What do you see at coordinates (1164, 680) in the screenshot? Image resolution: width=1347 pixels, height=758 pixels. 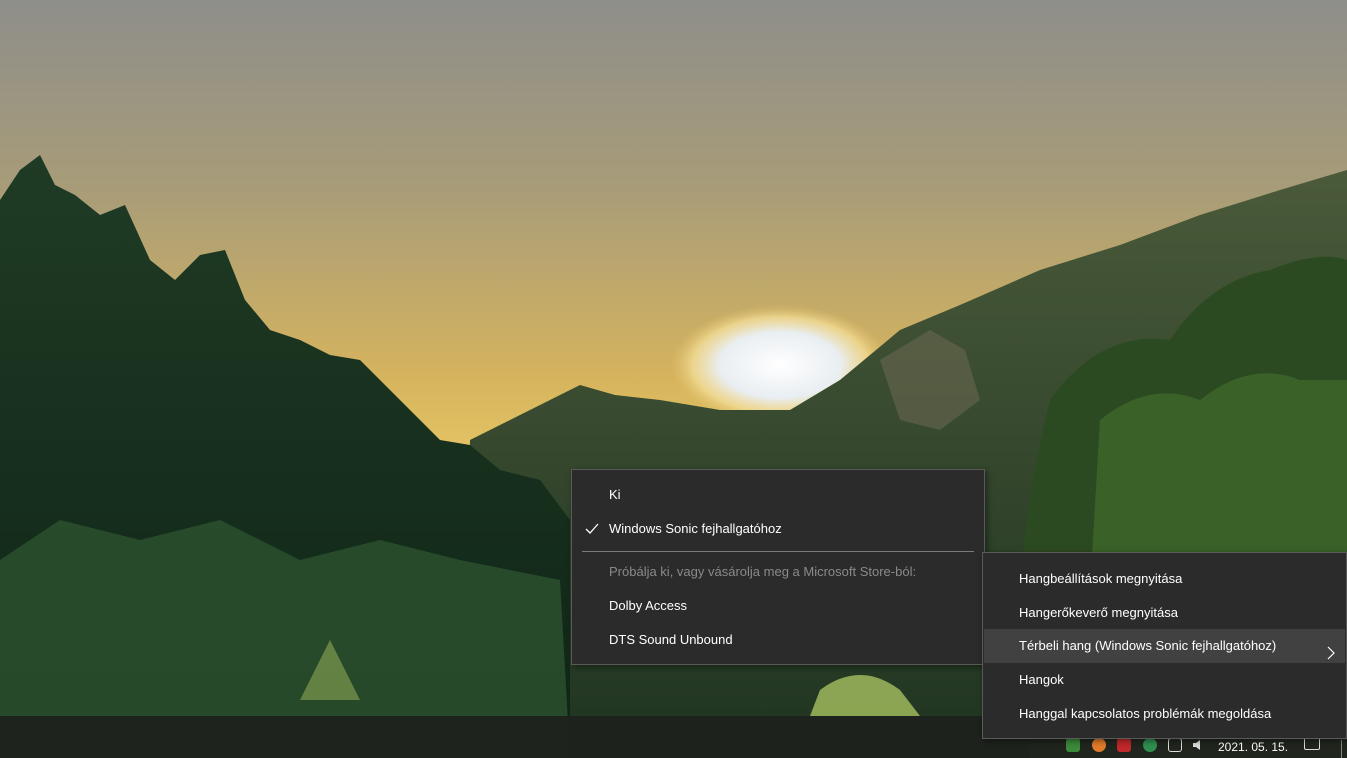 I see `menu-item-sounds: Hangok` at bounding box center [1164, 680].